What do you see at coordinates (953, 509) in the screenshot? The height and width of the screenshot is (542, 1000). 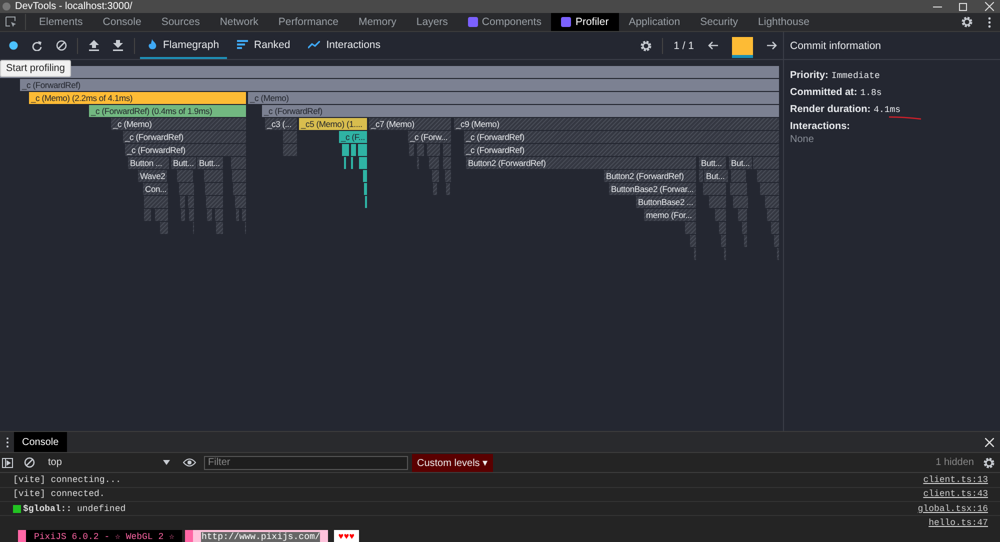 I see `source-link: global.tsx:16` at bounding box center [953, 509].